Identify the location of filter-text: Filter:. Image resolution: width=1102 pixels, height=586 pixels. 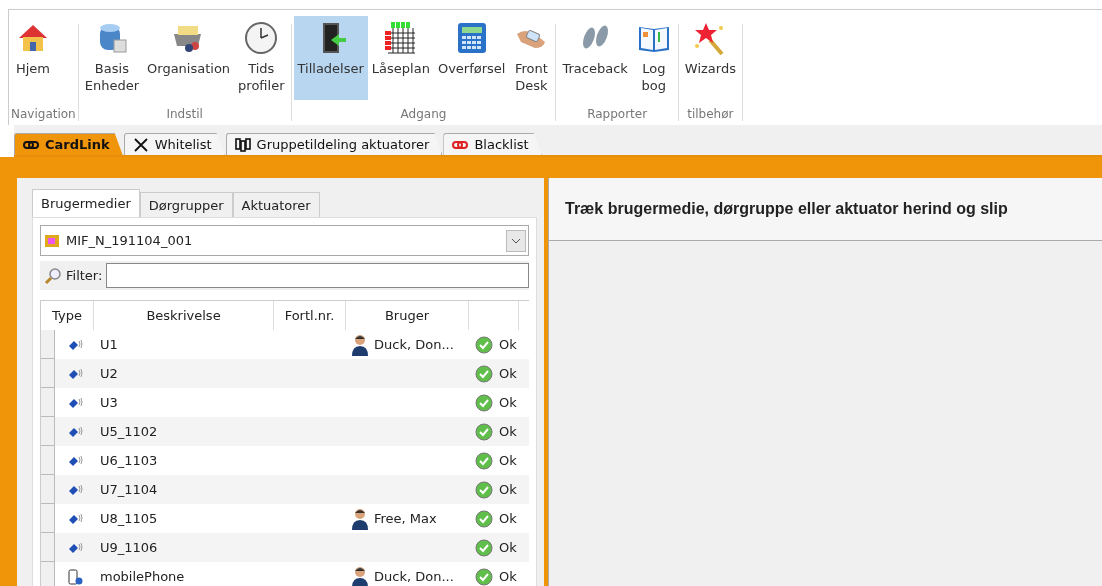
(84, 275).